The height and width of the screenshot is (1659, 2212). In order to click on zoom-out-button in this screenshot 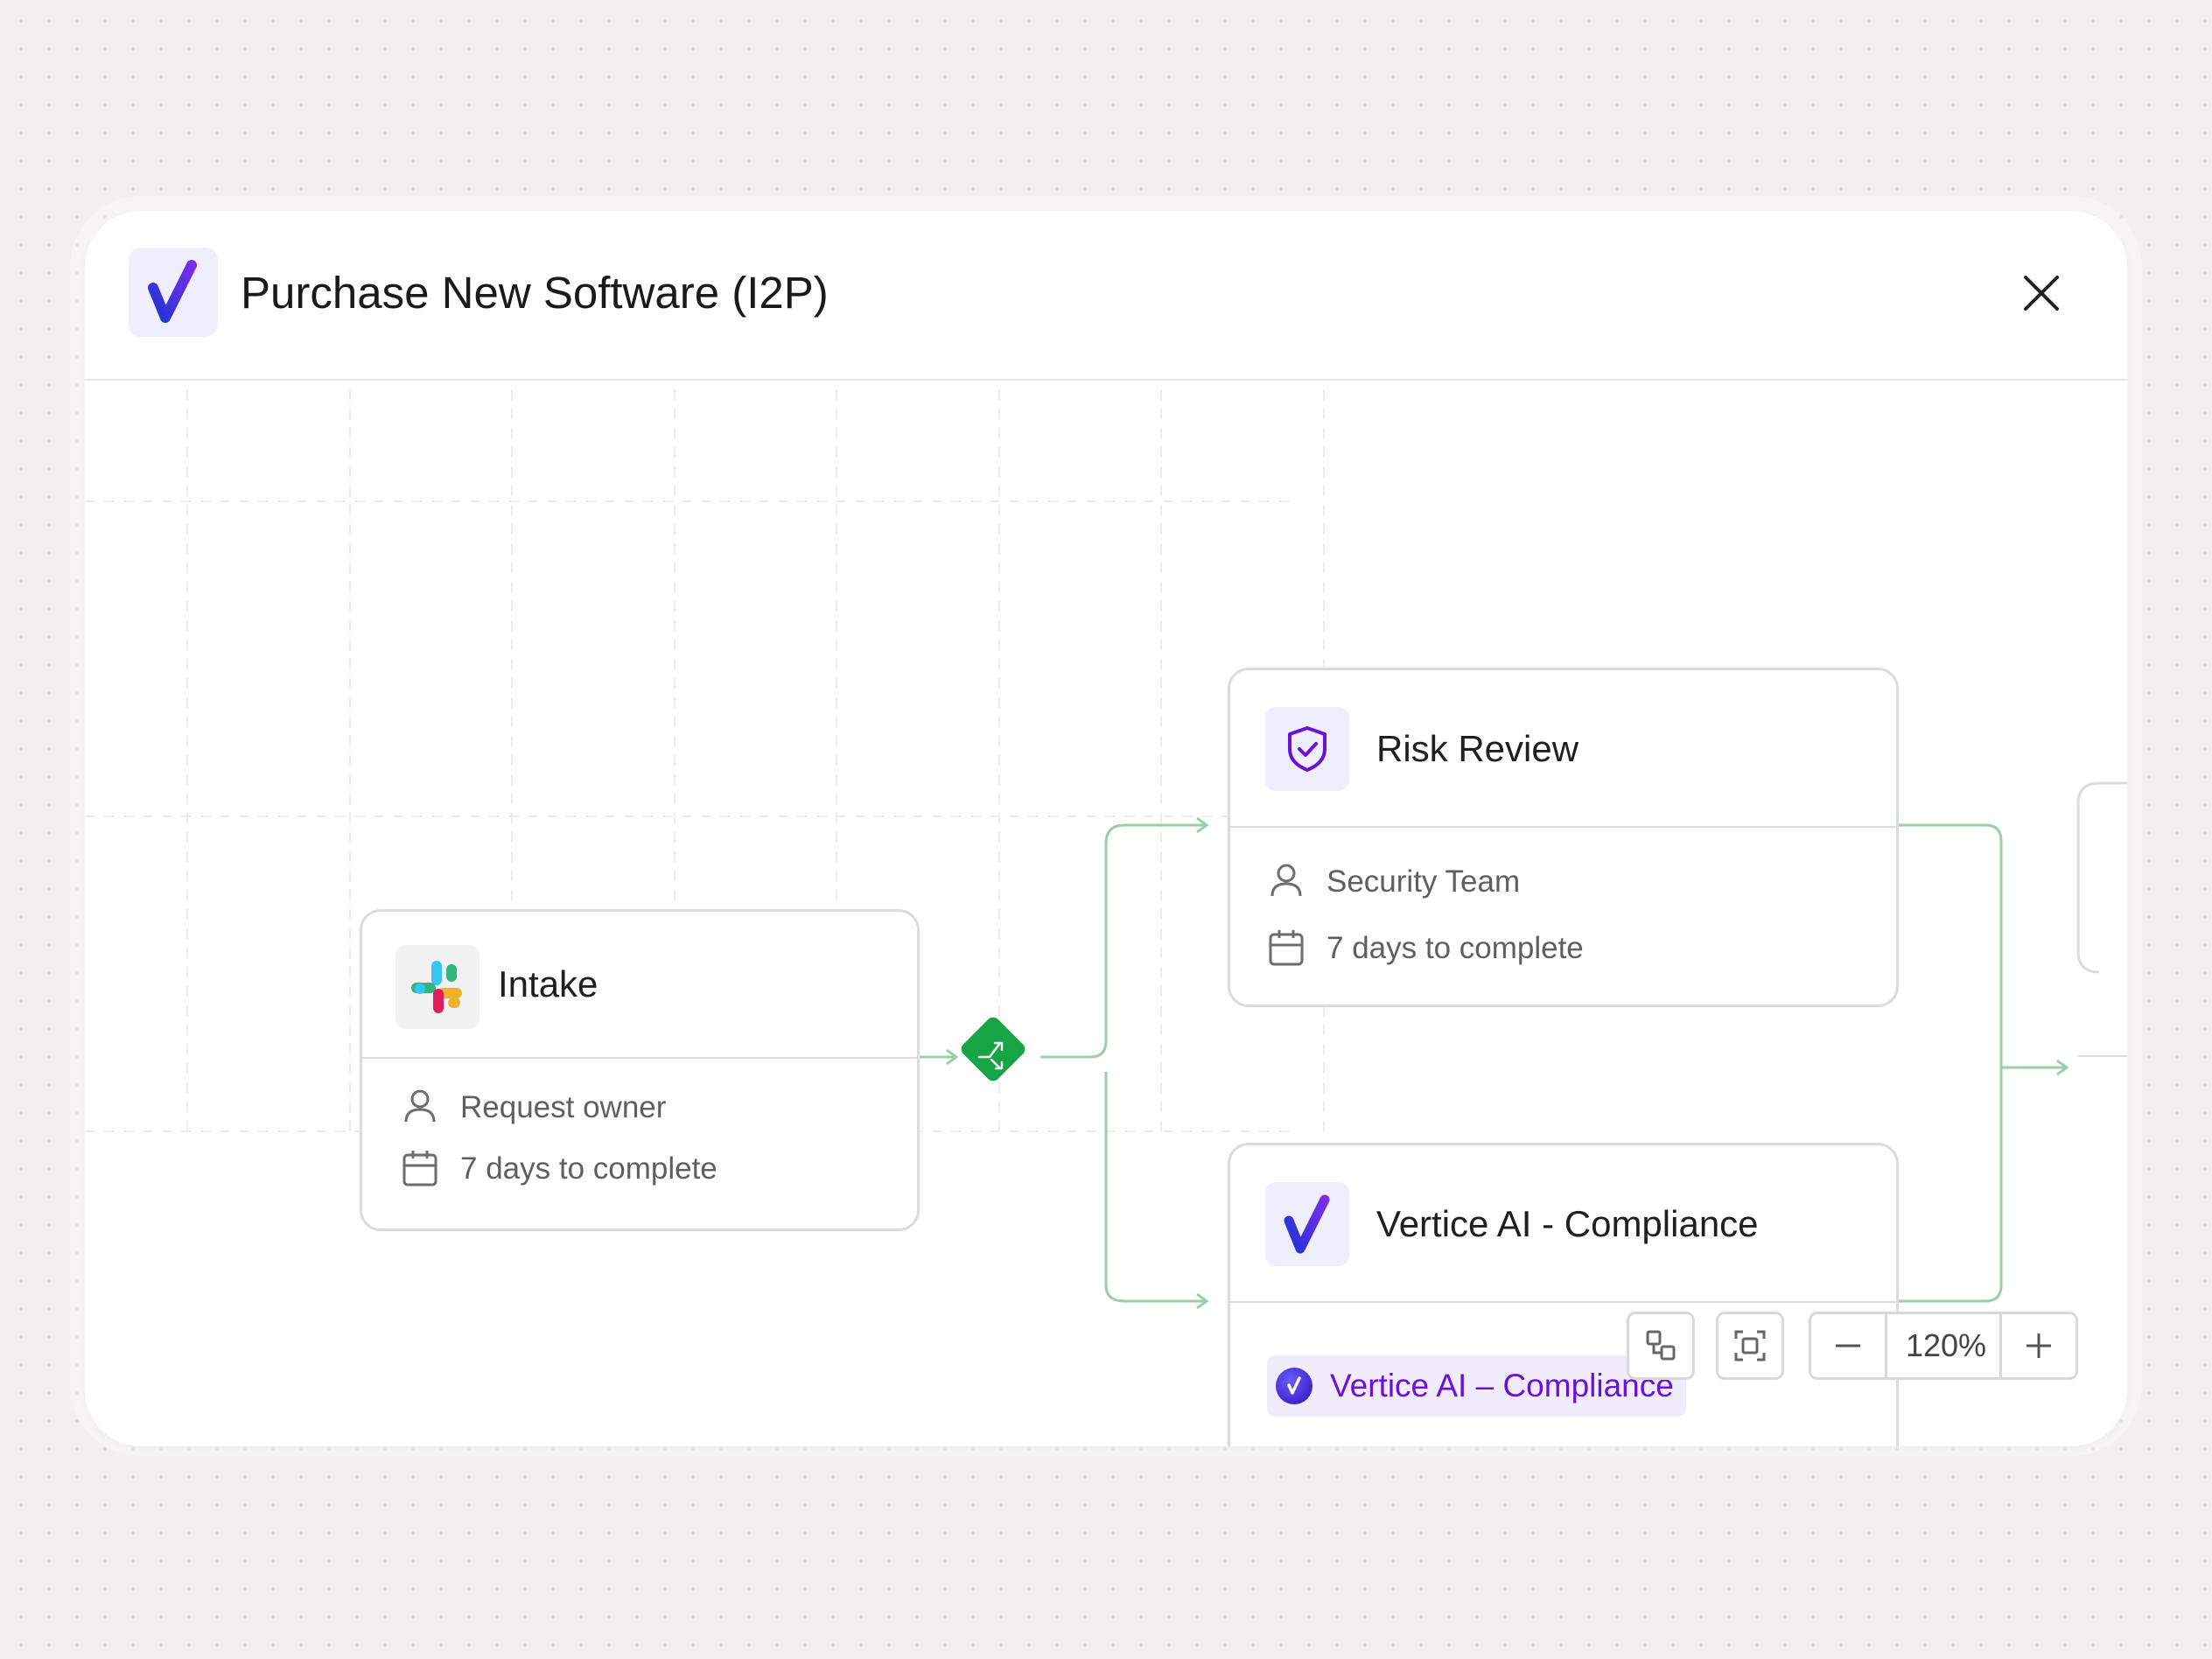, I will do `click(1849, 1345)`.